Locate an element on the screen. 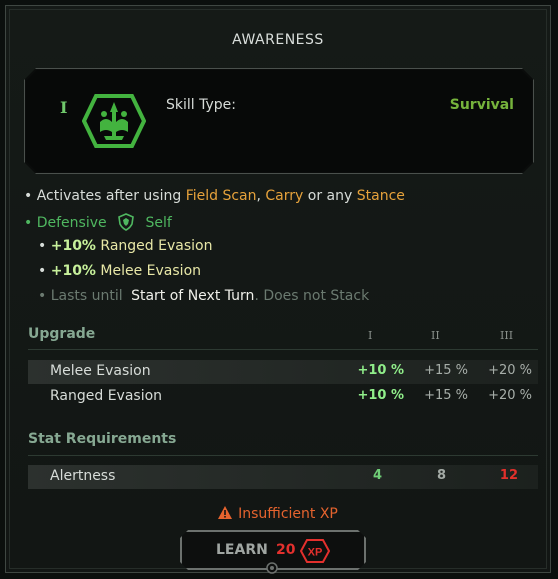 The height and width of the screenshot is (579, 558). skill-tier: I is located at coordinates (64, 107).